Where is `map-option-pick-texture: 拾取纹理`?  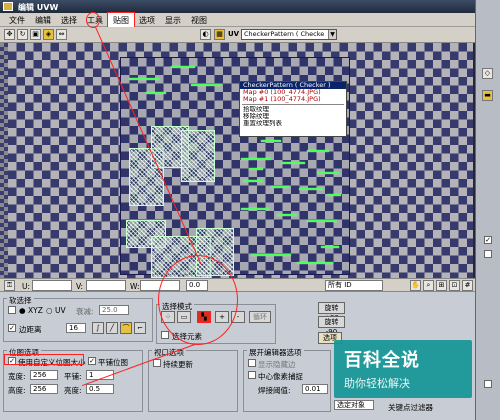 map-option-pick-texture: 拾取纹理 is located at coordinates (293, 109).